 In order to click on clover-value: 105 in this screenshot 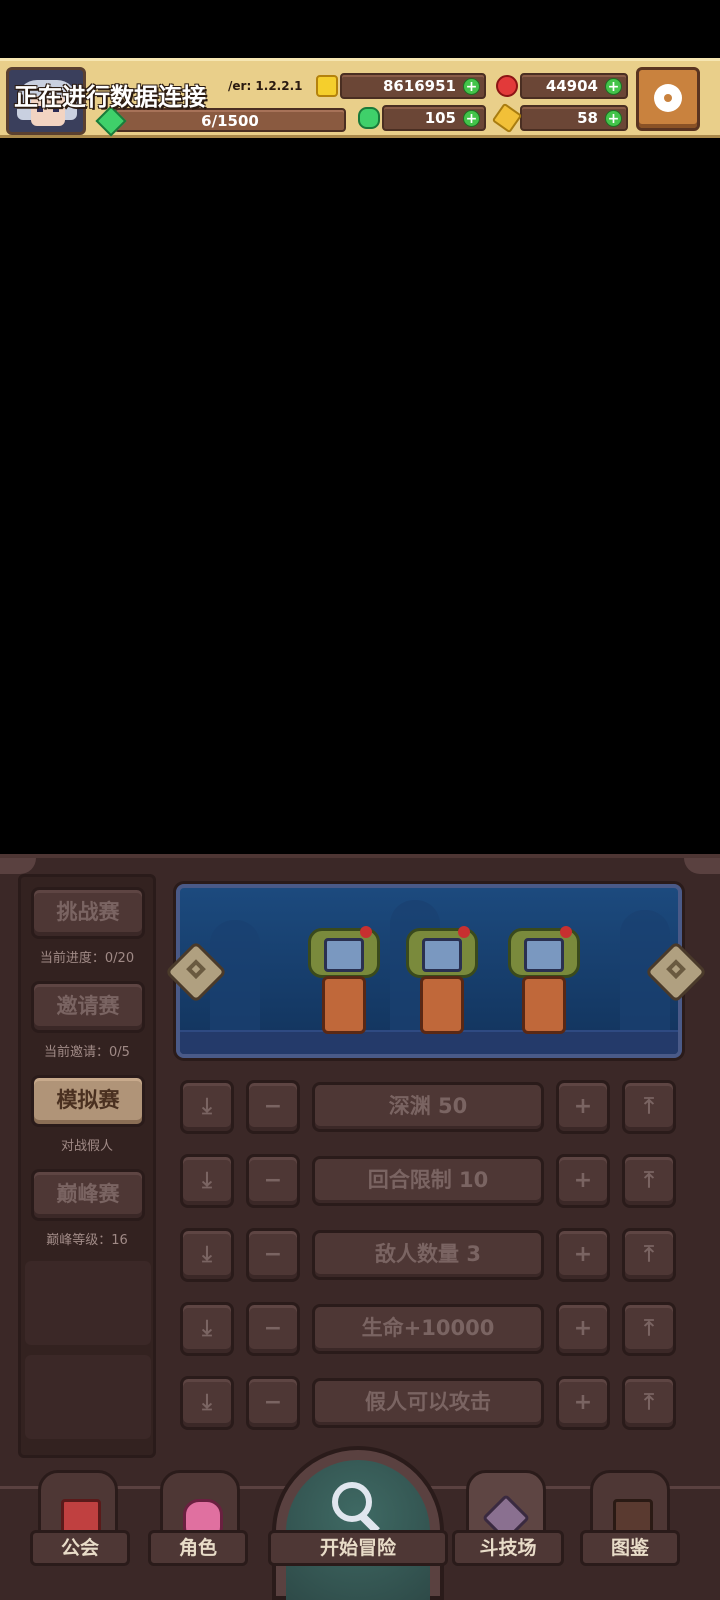, I will do `click(440, 118)`.